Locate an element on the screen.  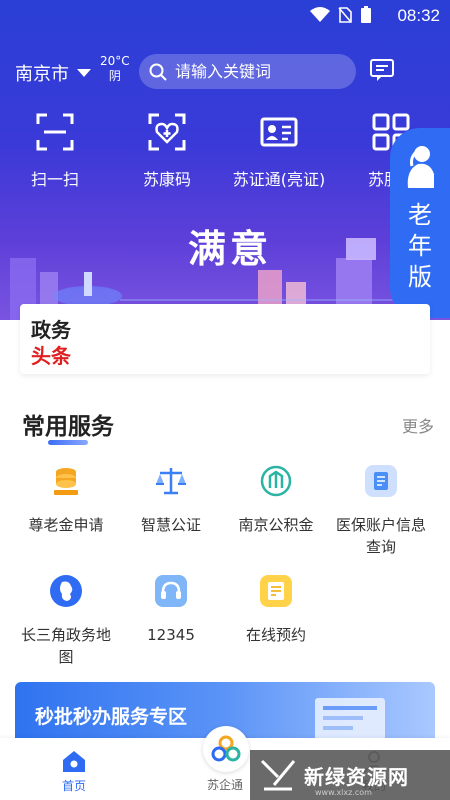
more-link: 更多 is located at coordinates (418, 425).